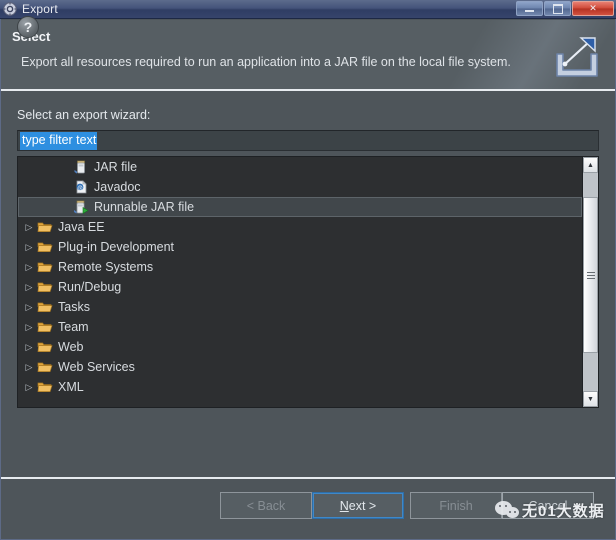 This screenshot has width=616, height=540. Describe the element at coordinates (116, 167) in the screenshot. I see `tree-item-label: JAR file` at that location.